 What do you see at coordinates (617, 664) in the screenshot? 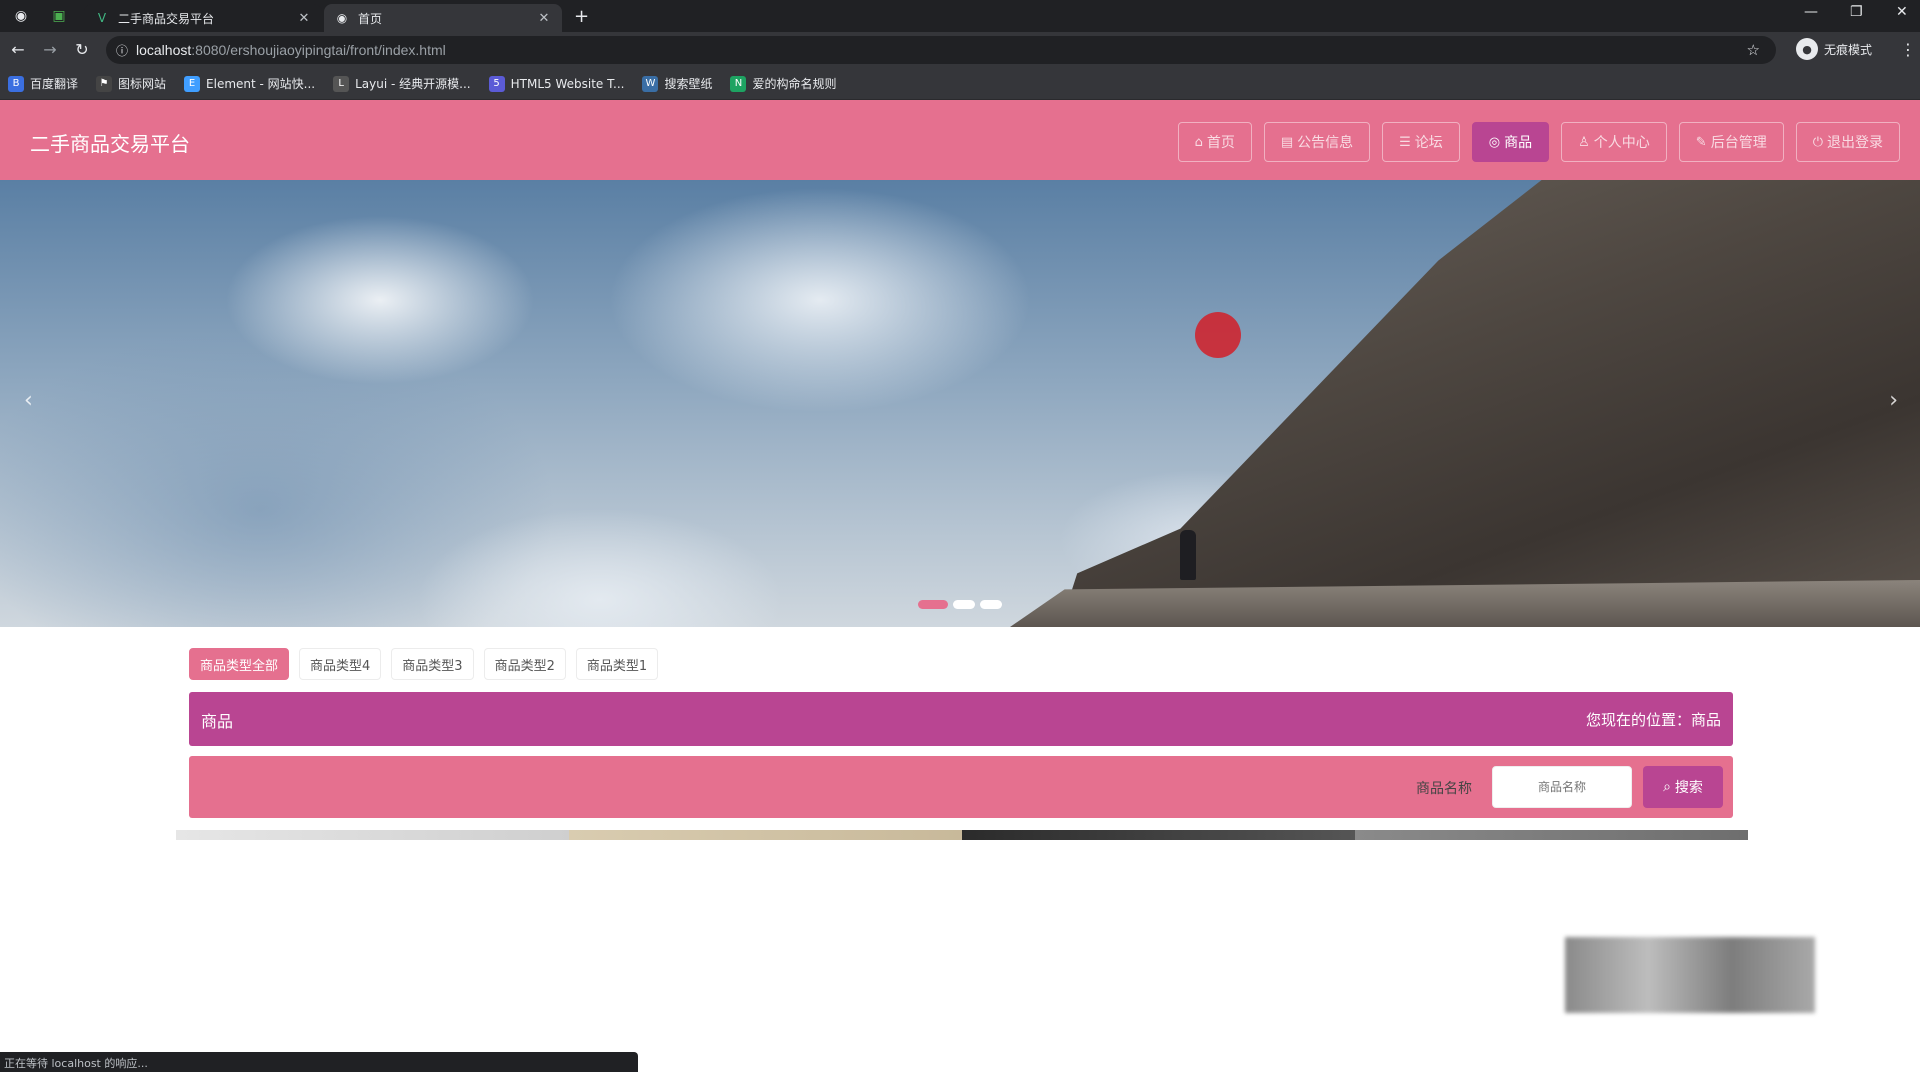
I see `category-1: 商品类型1` at bounding box center [617, 664].